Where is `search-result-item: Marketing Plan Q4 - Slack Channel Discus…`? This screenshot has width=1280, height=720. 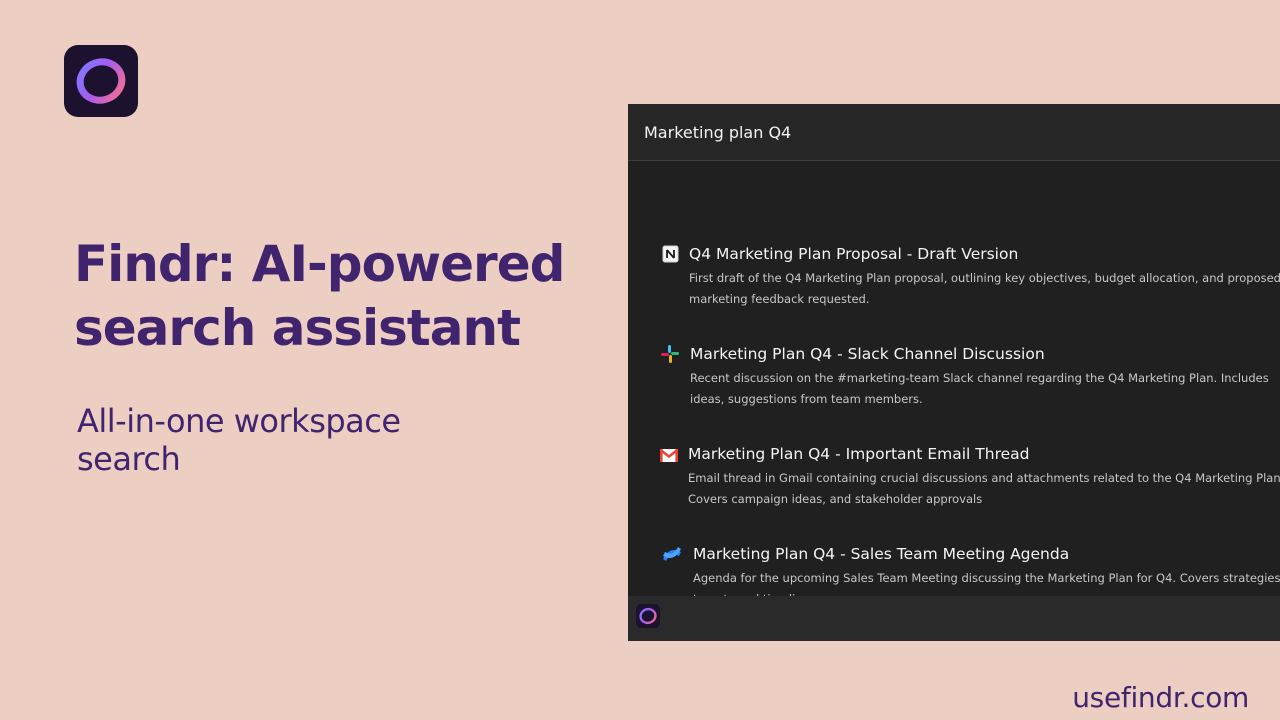 search-result-item: Marketing Plan Q4 - Slack Channel Discus… is located at coordinates (954, 354).